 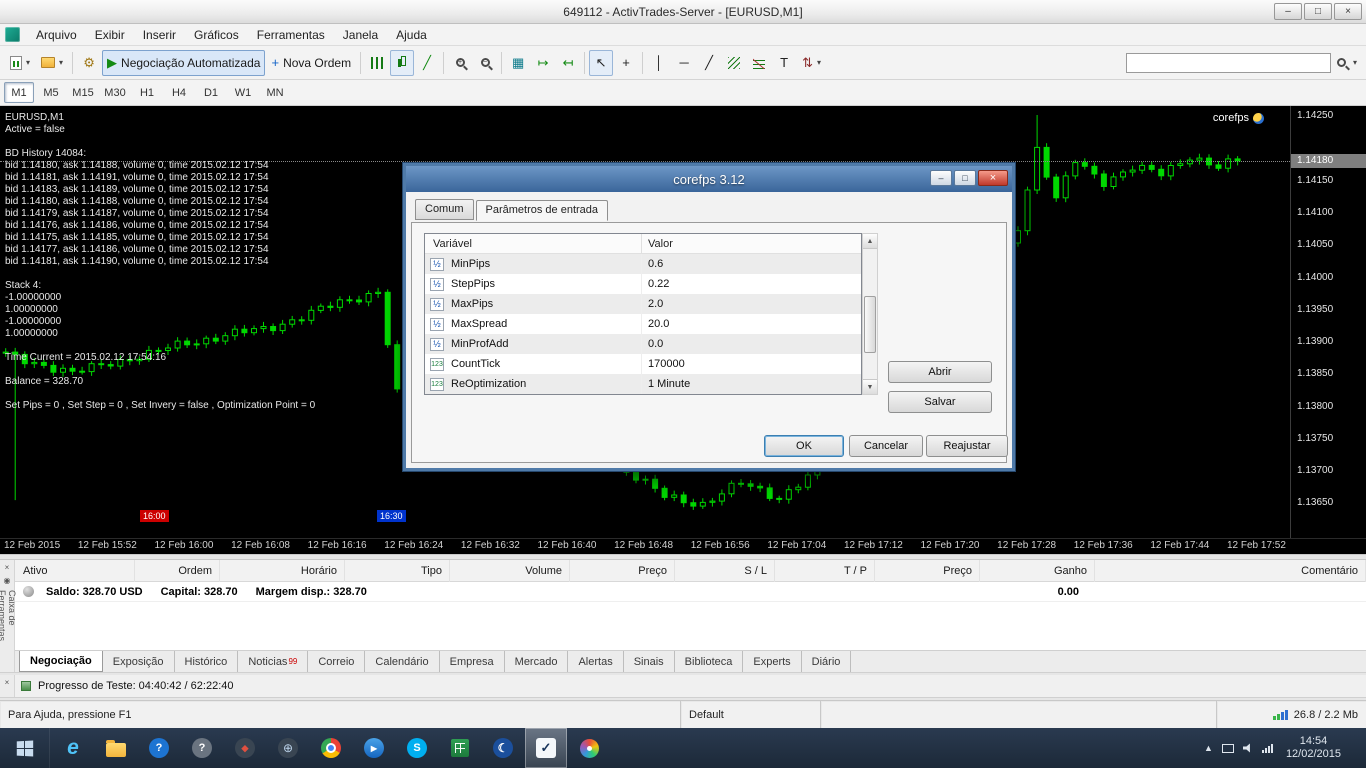 What do you see at coordinates (543, 63) in the screenshot?
I see `auto-scroll-button: ↦` at bounding box center [543, 63].